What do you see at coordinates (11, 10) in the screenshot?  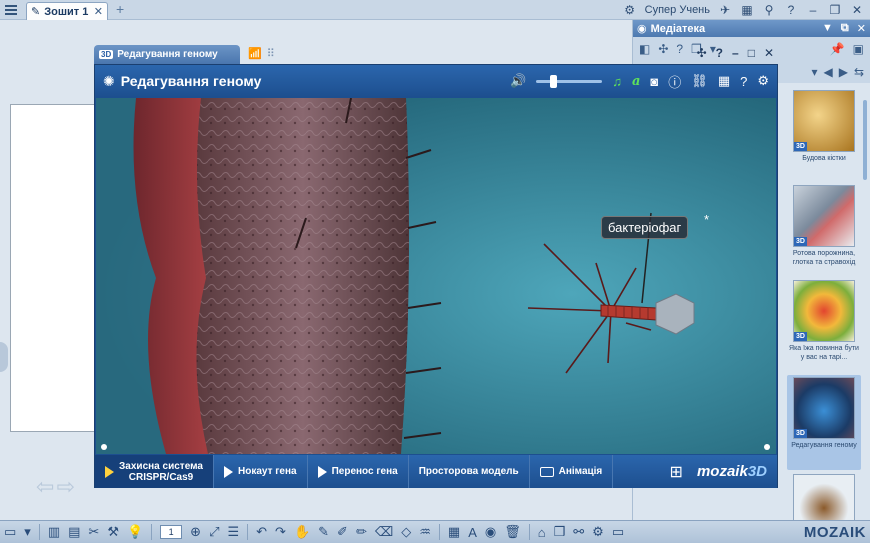 I see `hamburger-menu-icon` at bounding box center [11, 10].